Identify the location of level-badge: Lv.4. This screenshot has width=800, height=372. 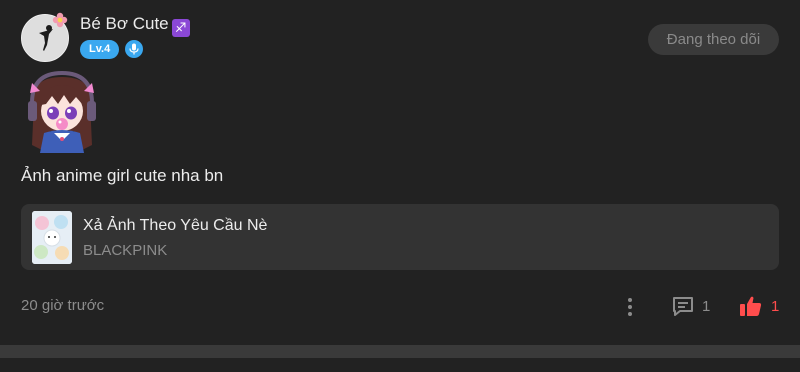
(100, 49).